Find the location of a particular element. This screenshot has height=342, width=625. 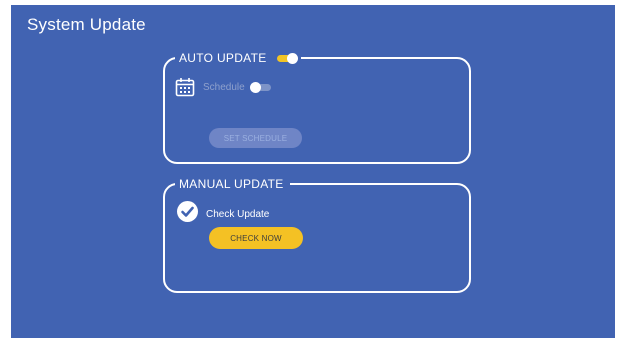

schedule-label: Schedule is located at coordinates (224, 87).